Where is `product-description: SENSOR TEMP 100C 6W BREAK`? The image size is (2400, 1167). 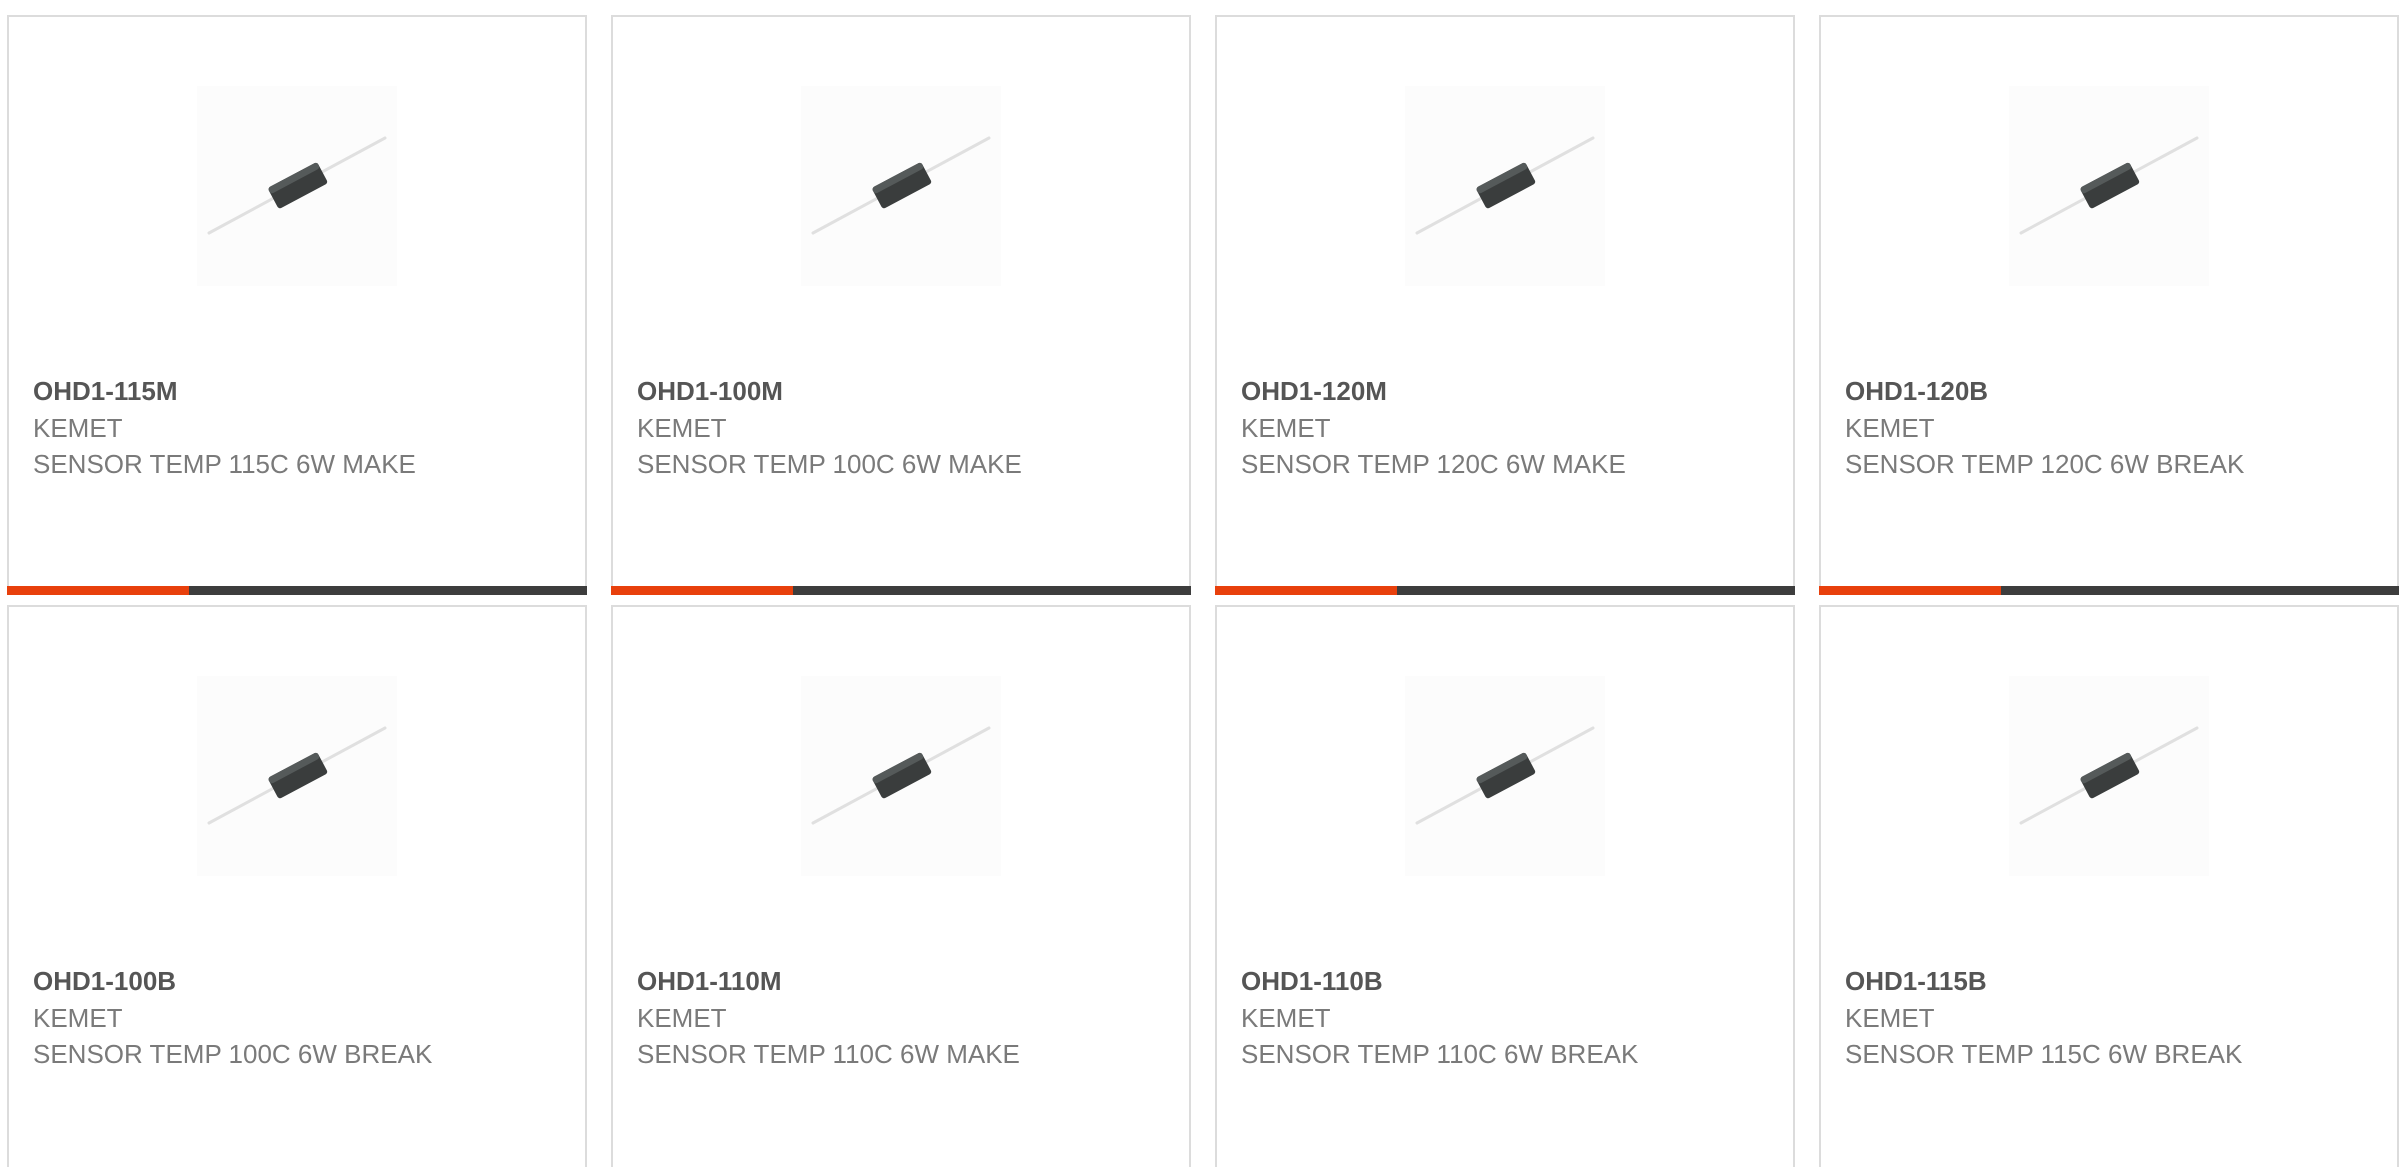
product-description: SENSOR TEMP 100C 6W BREAK is located at coordinates (233, 1054).